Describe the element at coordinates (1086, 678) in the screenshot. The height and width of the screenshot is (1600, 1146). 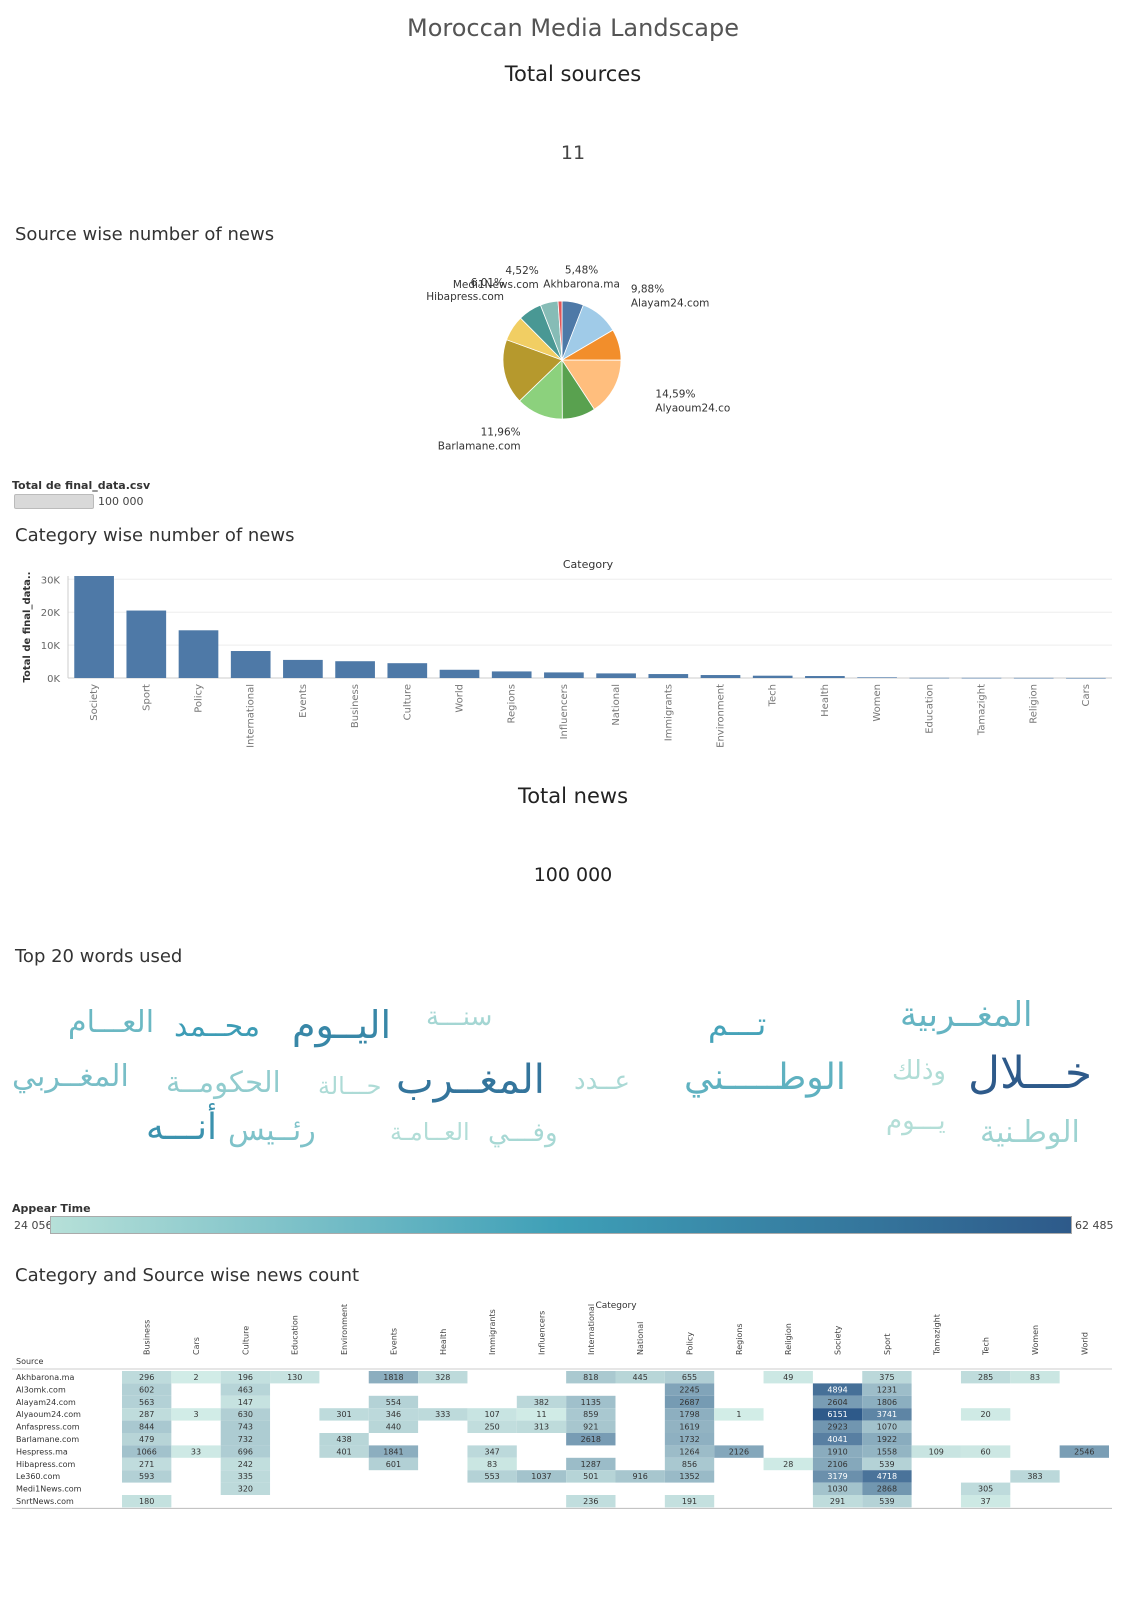
I see `bar-cars` at that location.